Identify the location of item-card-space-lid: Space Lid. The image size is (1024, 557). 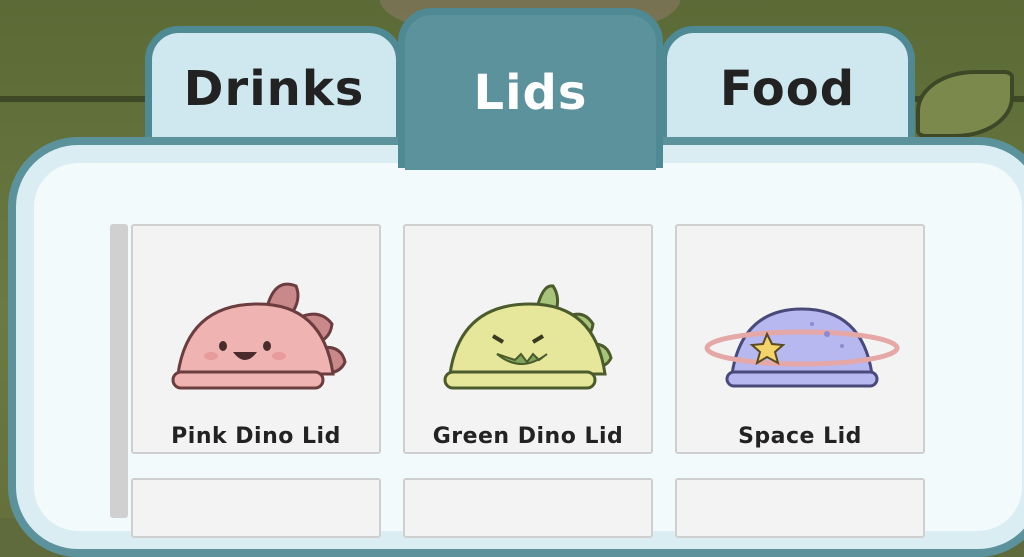
(800, 339).